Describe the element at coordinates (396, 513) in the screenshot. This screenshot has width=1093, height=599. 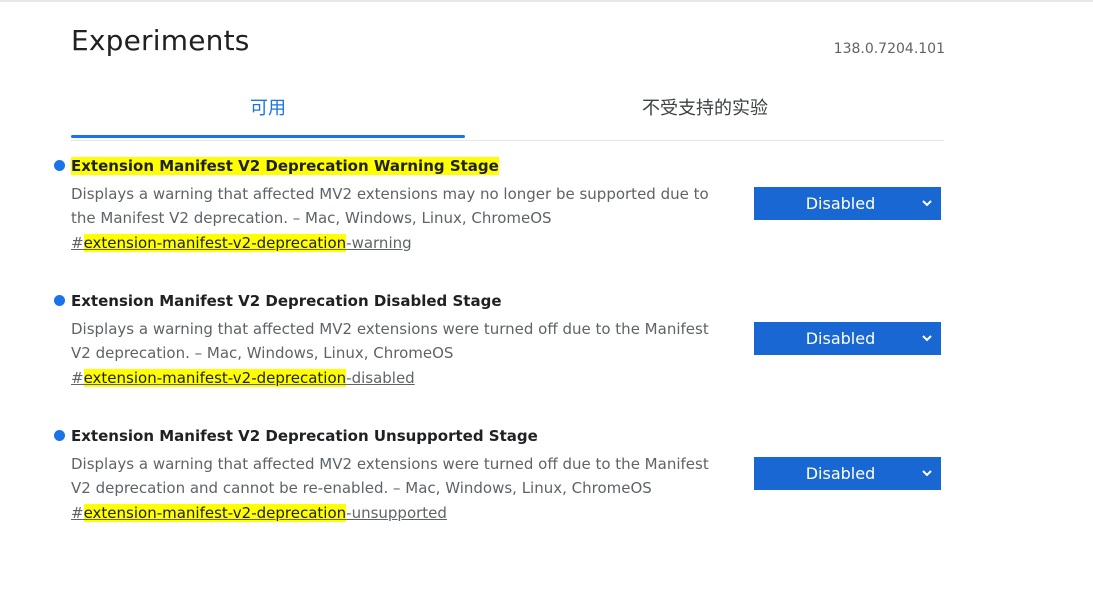
I see `link-suffix: -unsupported` at that location.